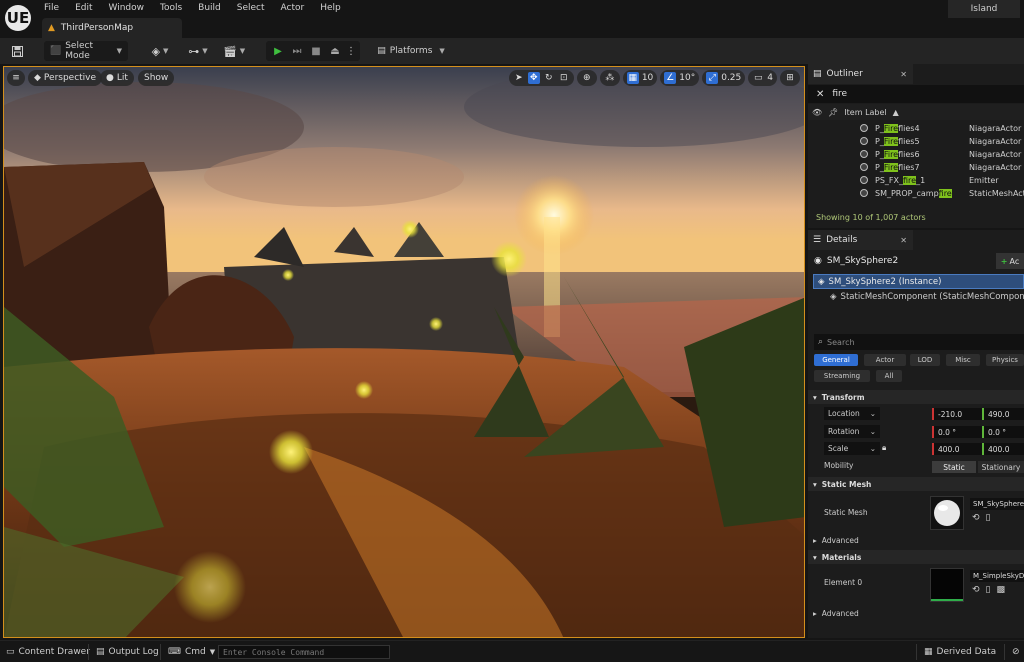  What do you see at coordinates (885, 360) in the screenshot?
I see `filter-actor: Actor` at bounding box center [885, 360].